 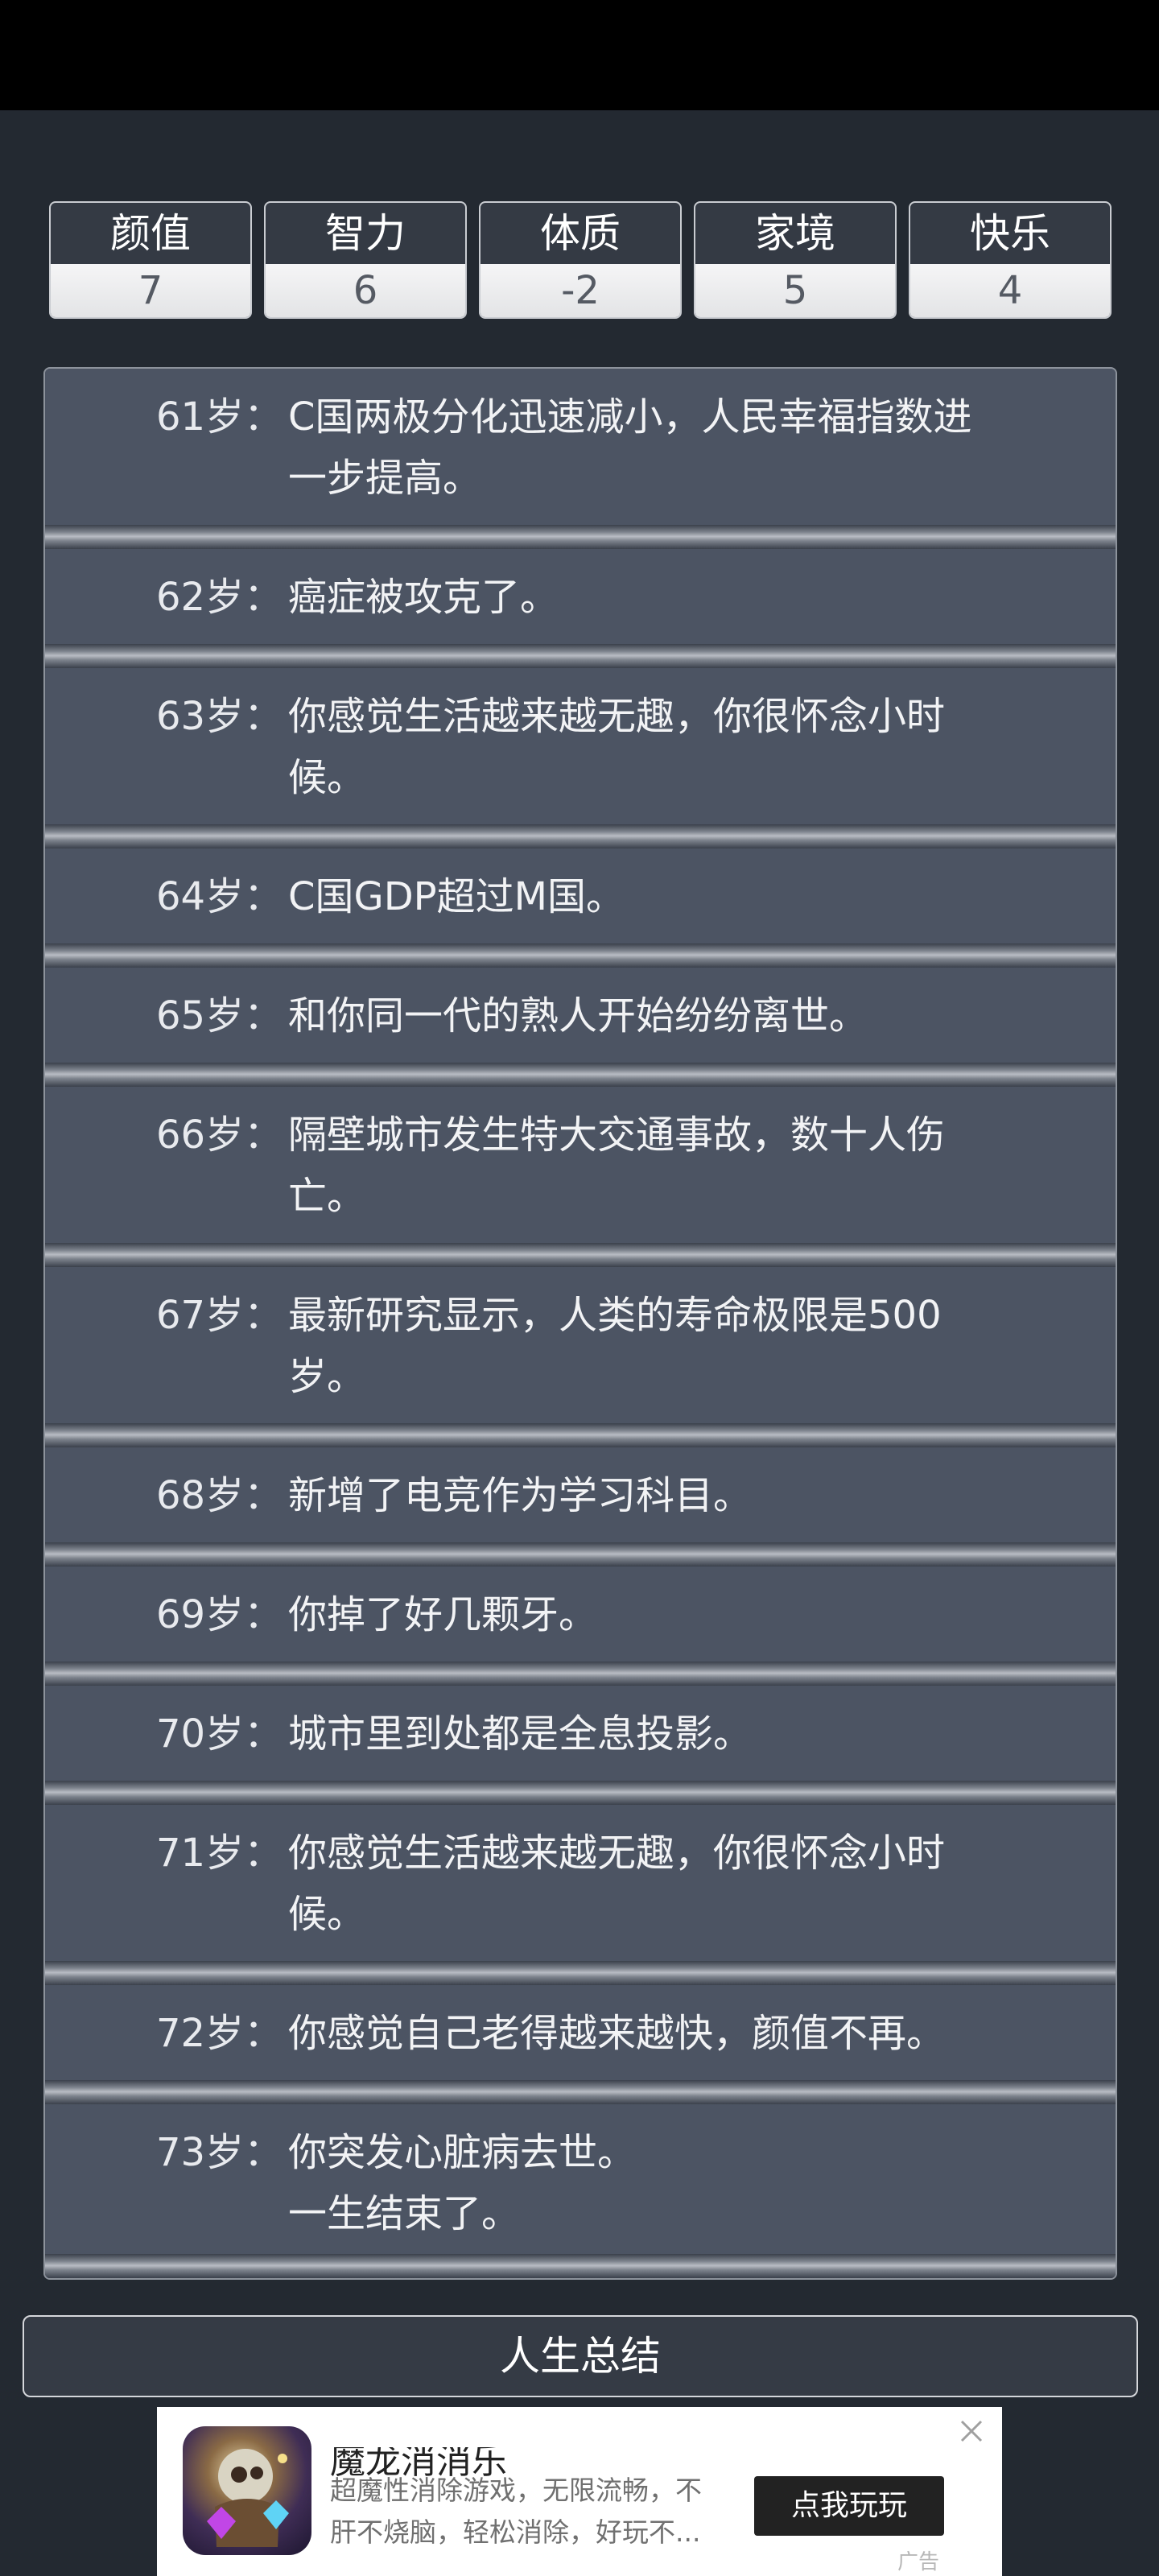 What do you see at coordinates (443, 1614) in the screenshot?
I see `event-text: 你掉了好几颗牙。` at bounding box center [443, 1614].